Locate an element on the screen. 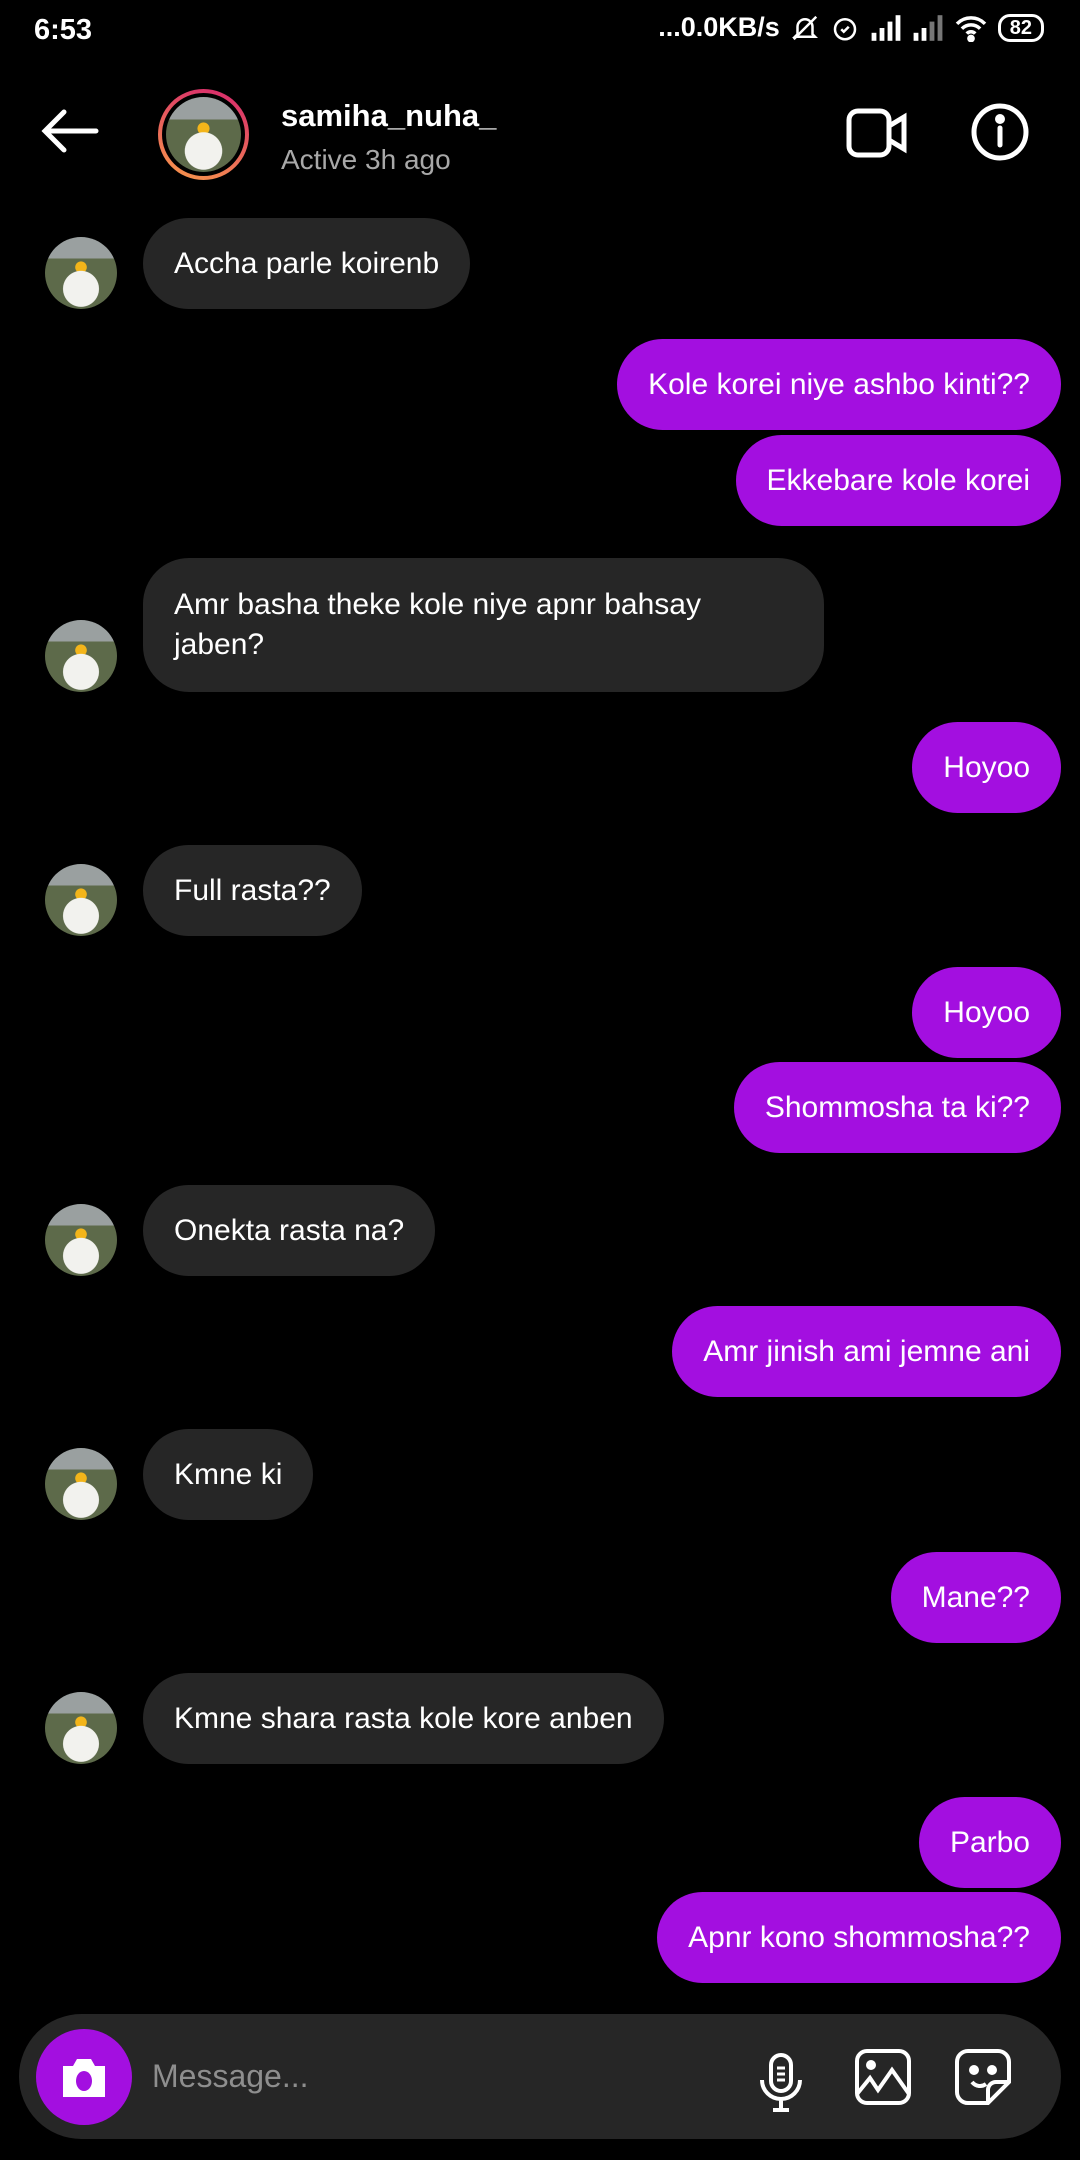 The width and height of the screenshot is (1080, 2160). username: samiha_nuha_ is located at coordinates (388, 116).